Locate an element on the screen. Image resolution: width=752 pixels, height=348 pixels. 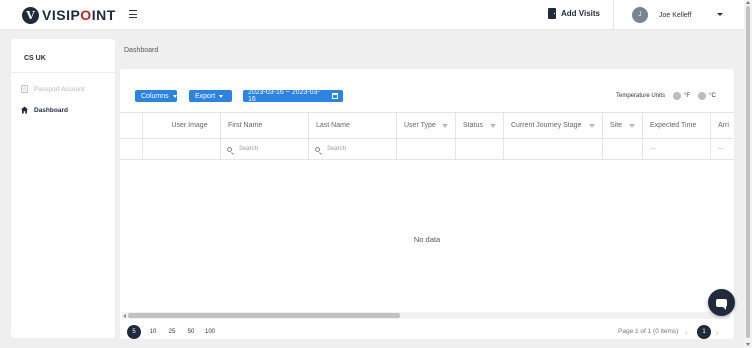
column-title: Status is located at coordinates (473, 125).